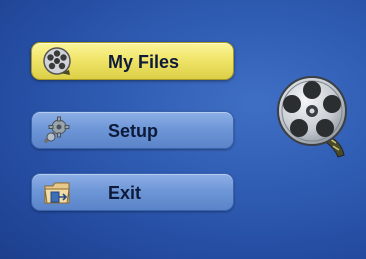 The width and height of the screenshot is (366, 259). I want to click on gears-icon, so click(57, 130).